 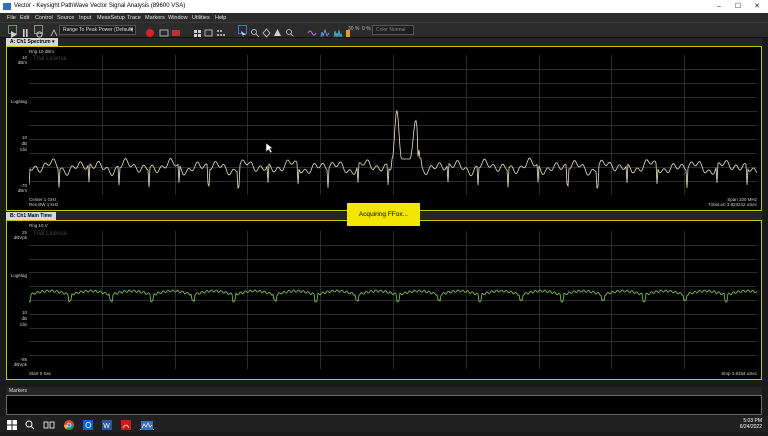 What do you see at coordinates (22, 62) in the screenshot?
I see `spectrum-y-top-unit: dBm` at bounding box center [22, 62].